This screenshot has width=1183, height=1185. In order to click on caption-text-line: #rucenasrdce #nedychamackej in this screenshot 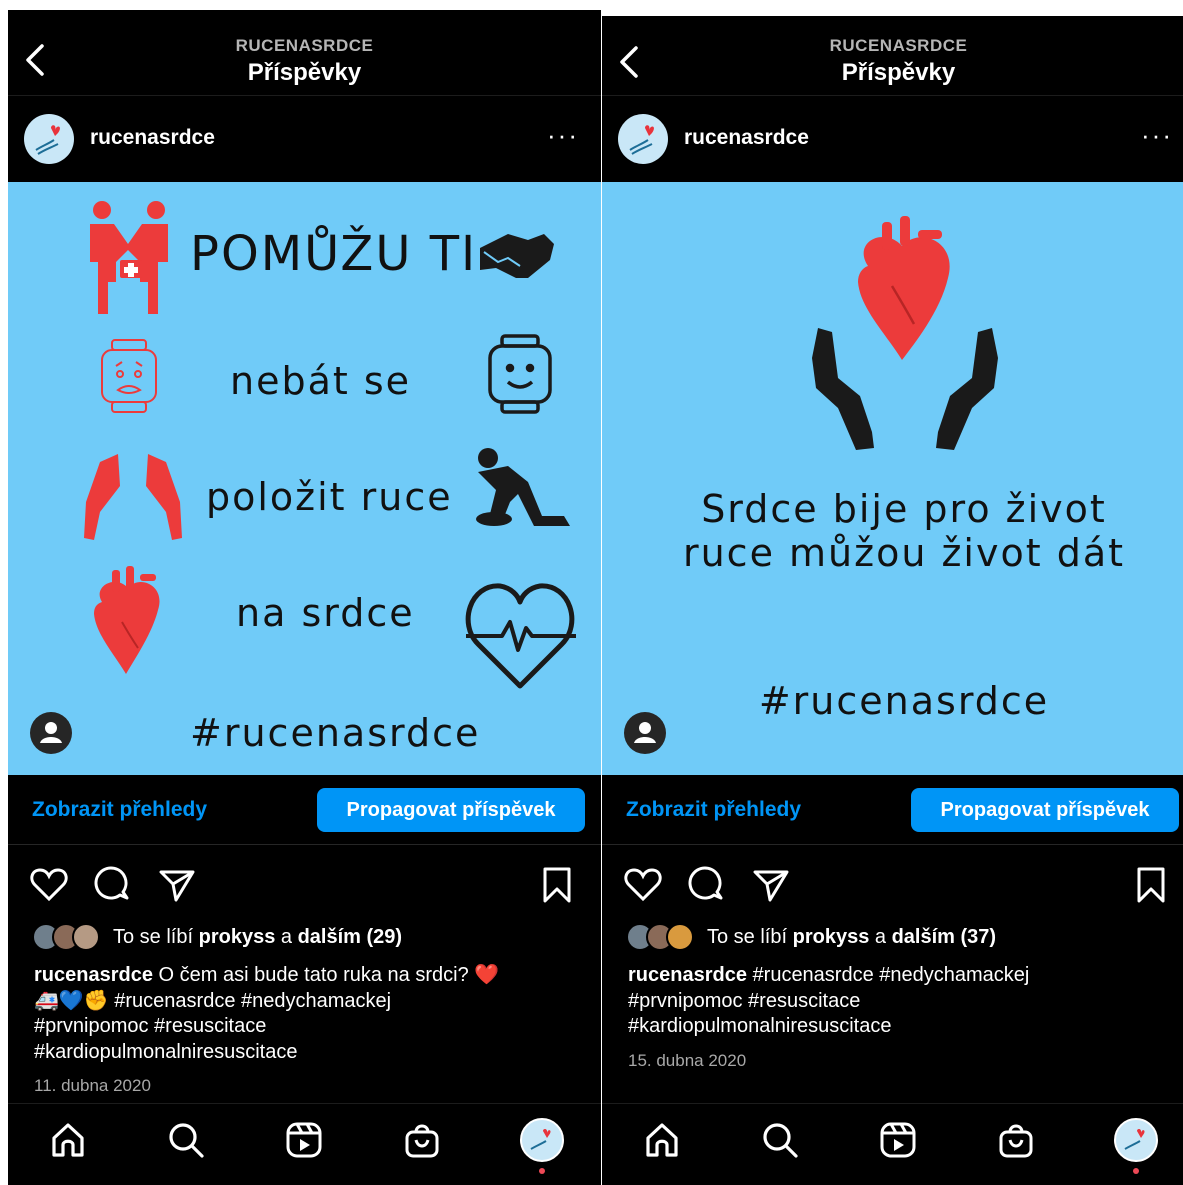, I will do `click(891, 975)`.